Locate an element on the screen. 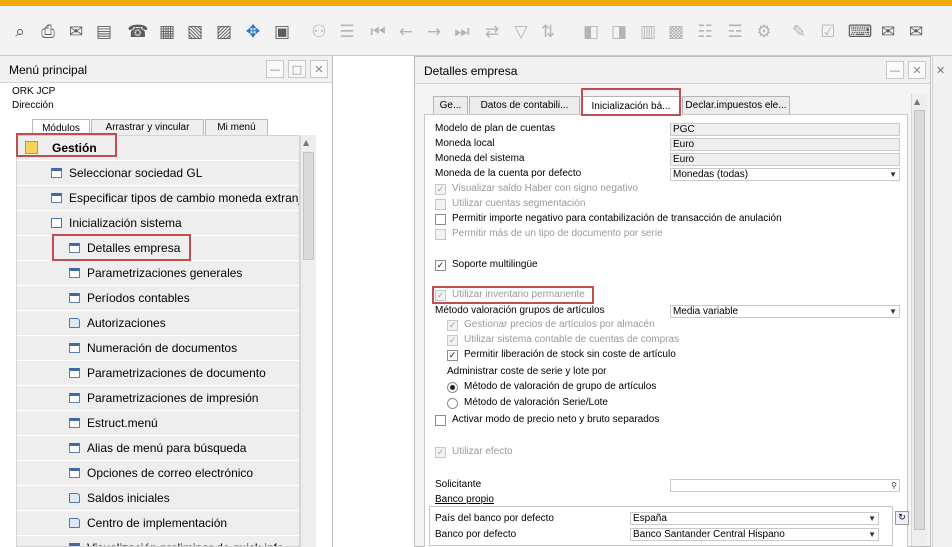 This screenshot has width=952, height=547. menu-item: Parametrizaciones de documento is located at coordinates (158, 373).